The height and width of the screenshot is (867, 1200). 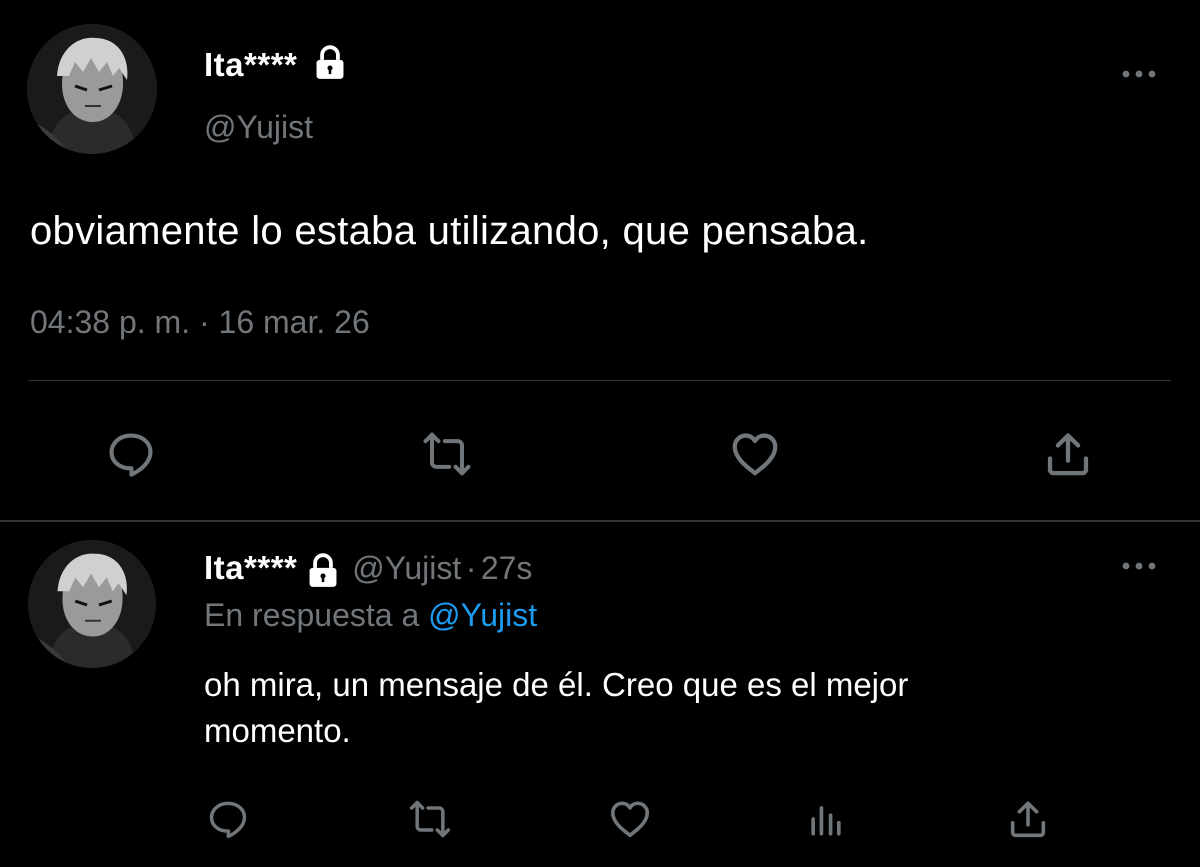 What do you see at coordinates (600, 521) in the screenshot?
I see `section-divider` at bounding box center [600, 521].